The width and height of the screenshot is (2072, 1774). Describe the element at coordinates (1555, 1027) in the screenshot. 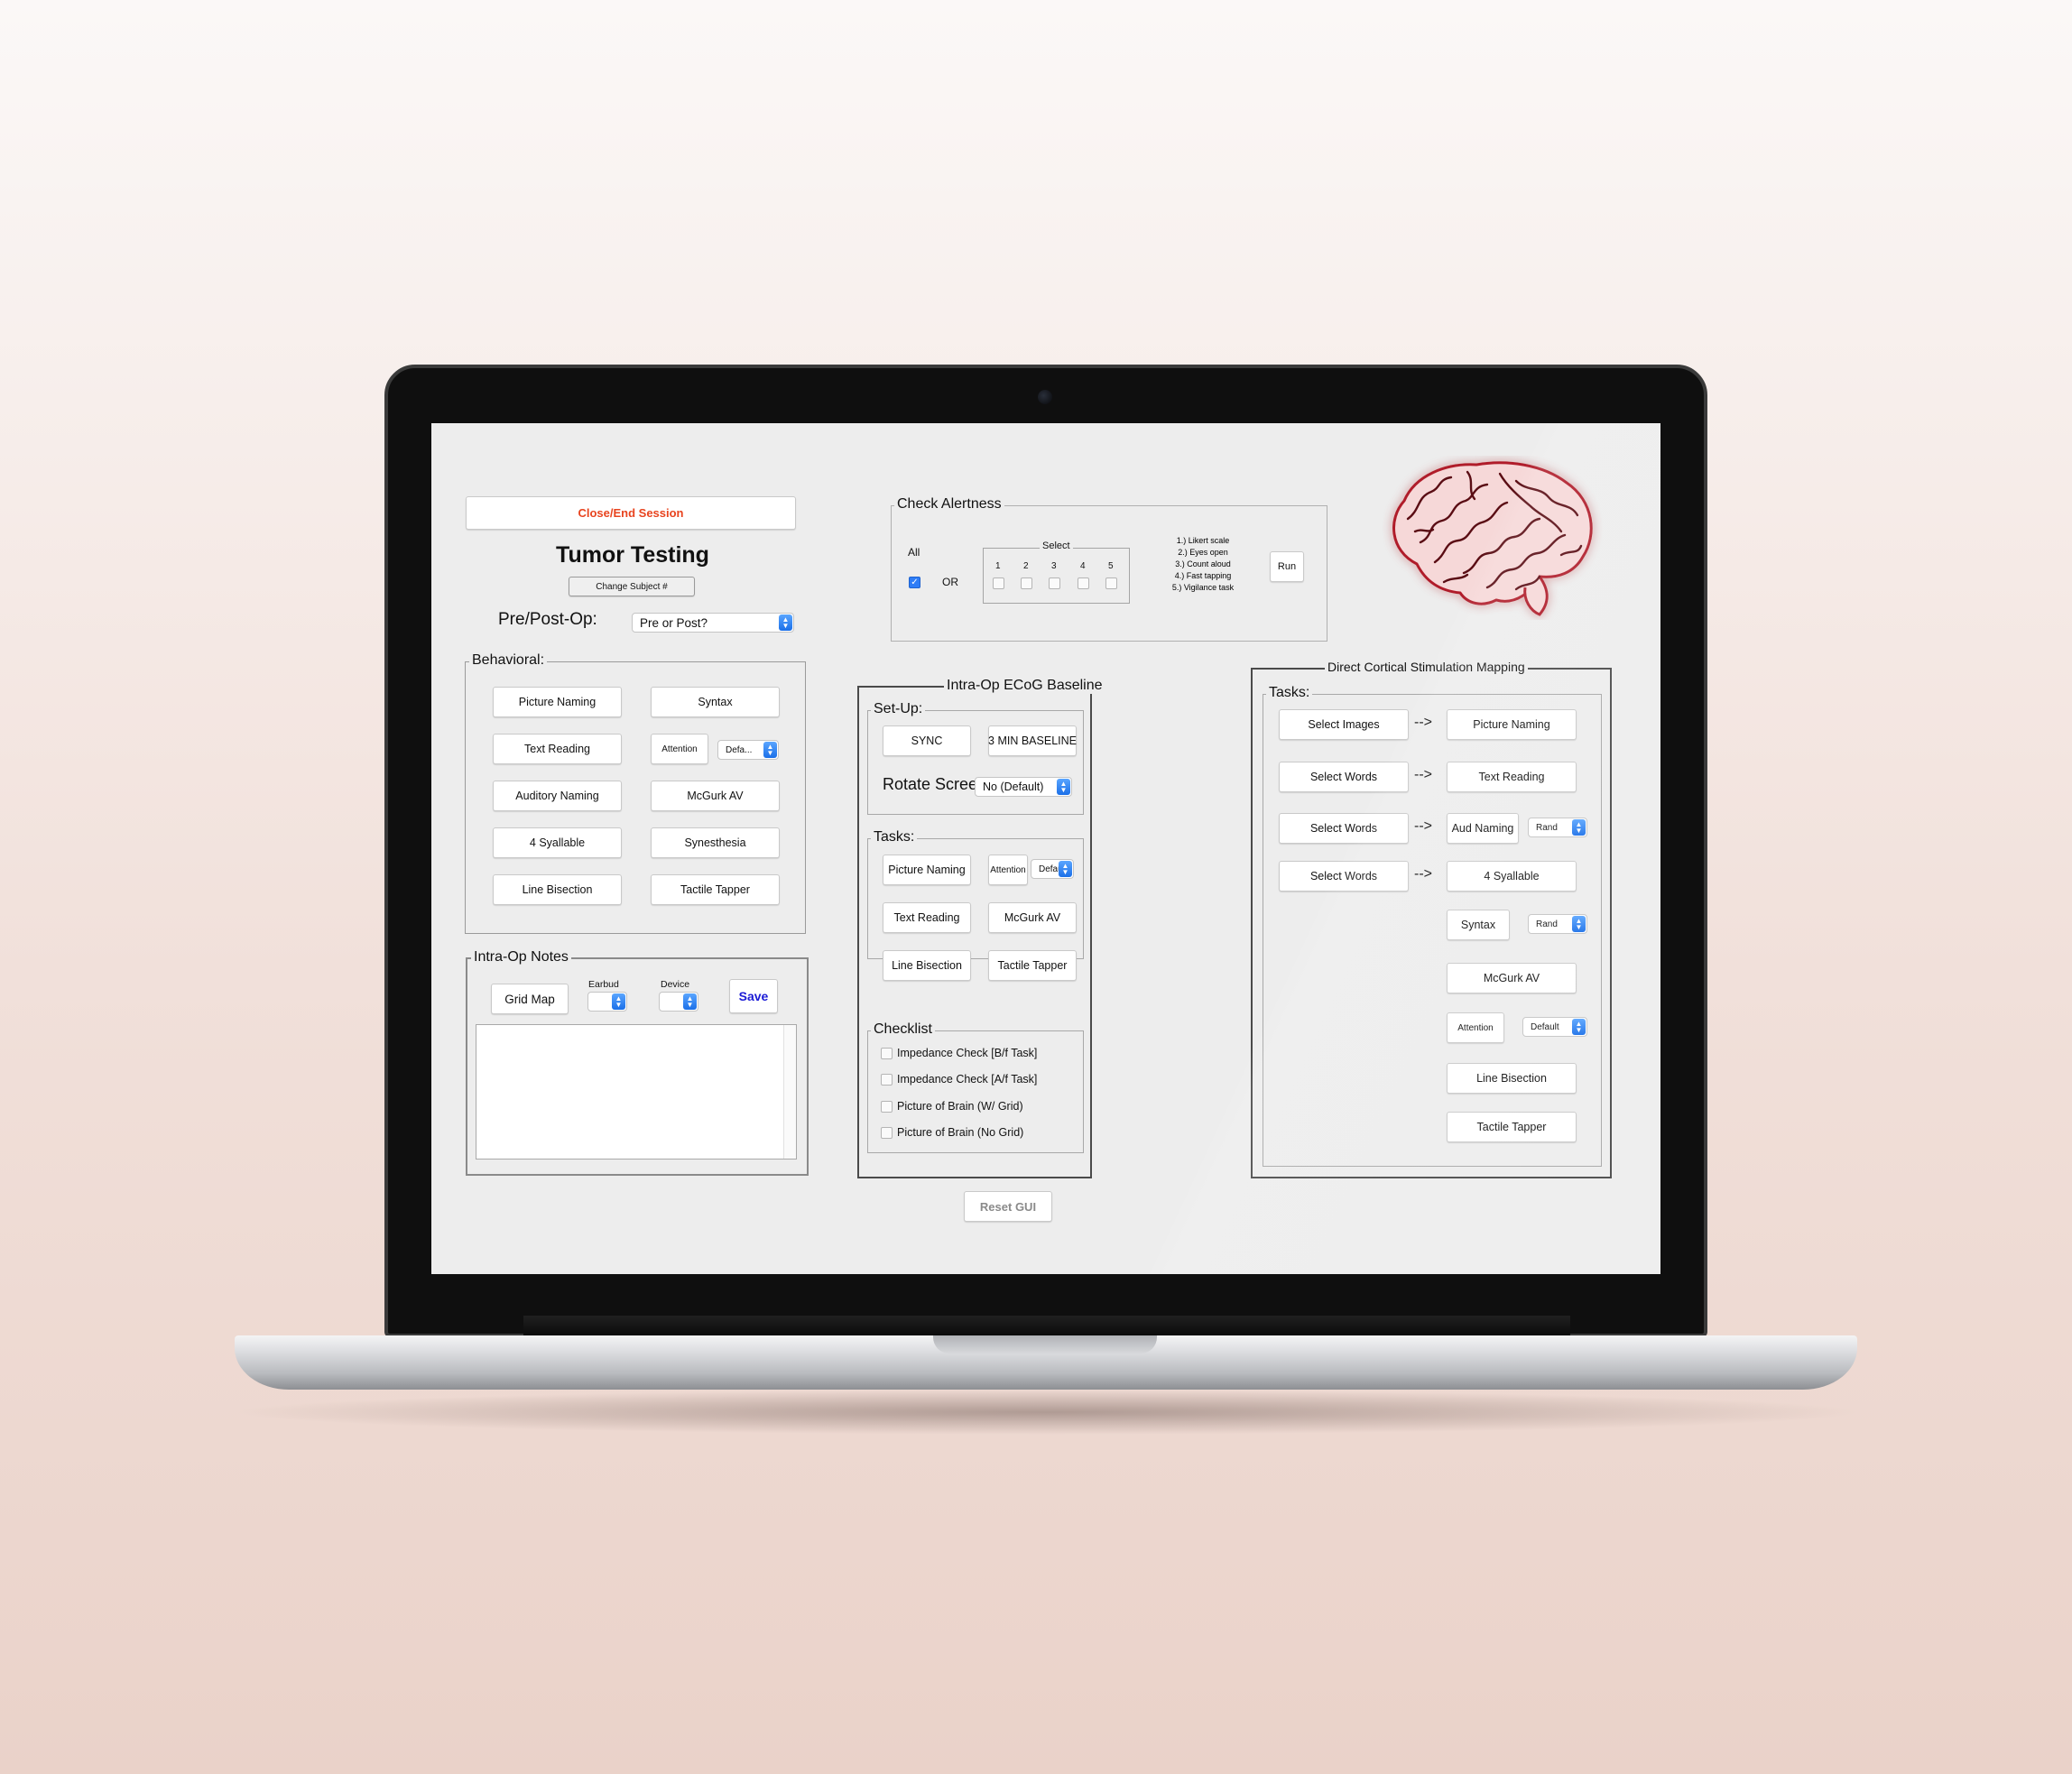

I see `dcs-attention-dropdown: Default ▲ ▼` at that location.